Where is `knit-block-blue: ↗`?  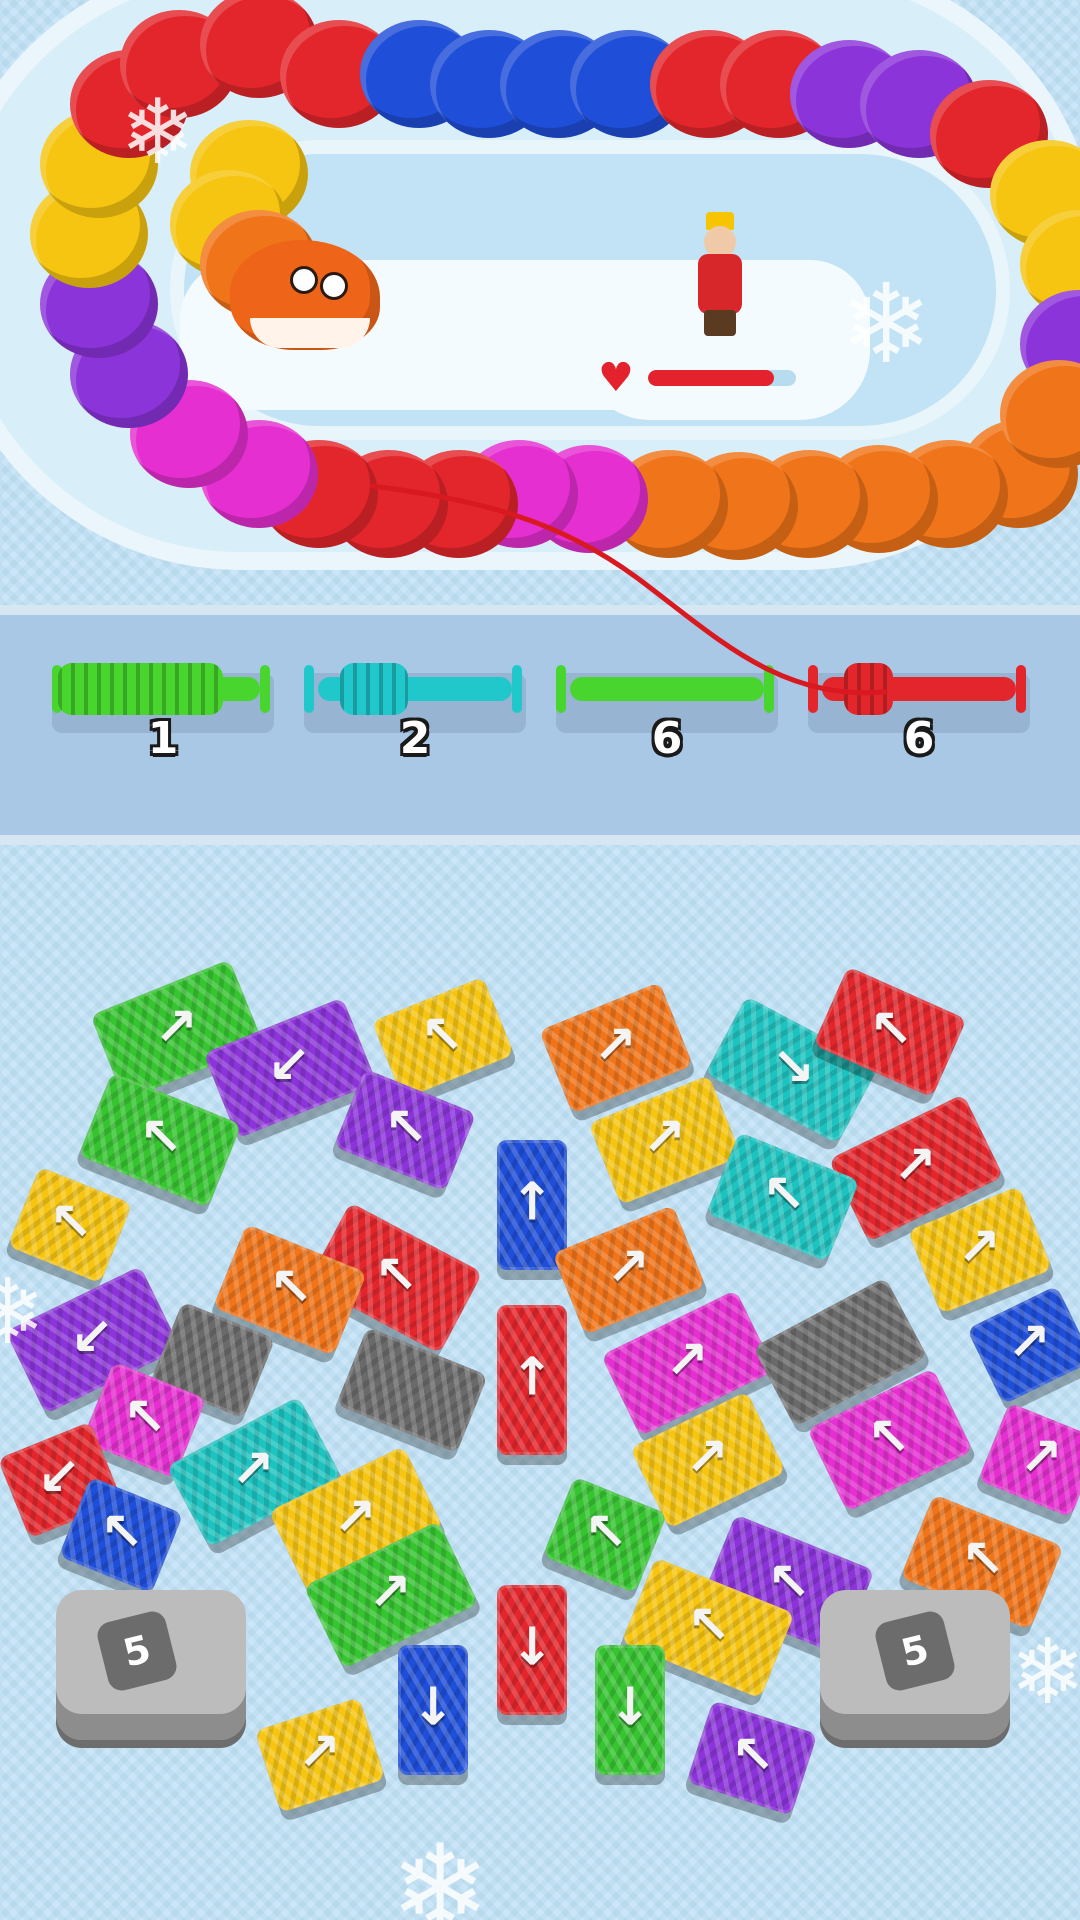
knit-block-blue: ↗ is located at coordinates (1023, 1345).